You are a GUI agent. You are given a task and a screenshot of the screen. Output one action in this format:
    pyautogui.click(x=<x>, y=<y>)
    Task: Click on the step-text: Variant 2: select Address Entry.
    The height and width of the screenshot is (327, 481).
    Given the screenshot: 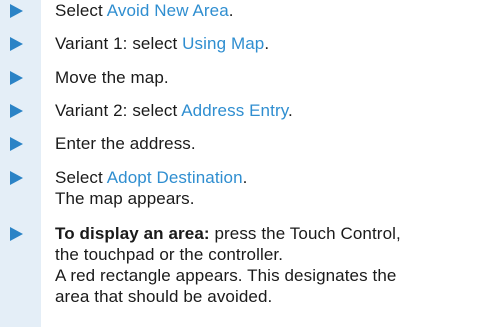 What is the action you would take?
    pyautogui.click(x=174, y=110)
    